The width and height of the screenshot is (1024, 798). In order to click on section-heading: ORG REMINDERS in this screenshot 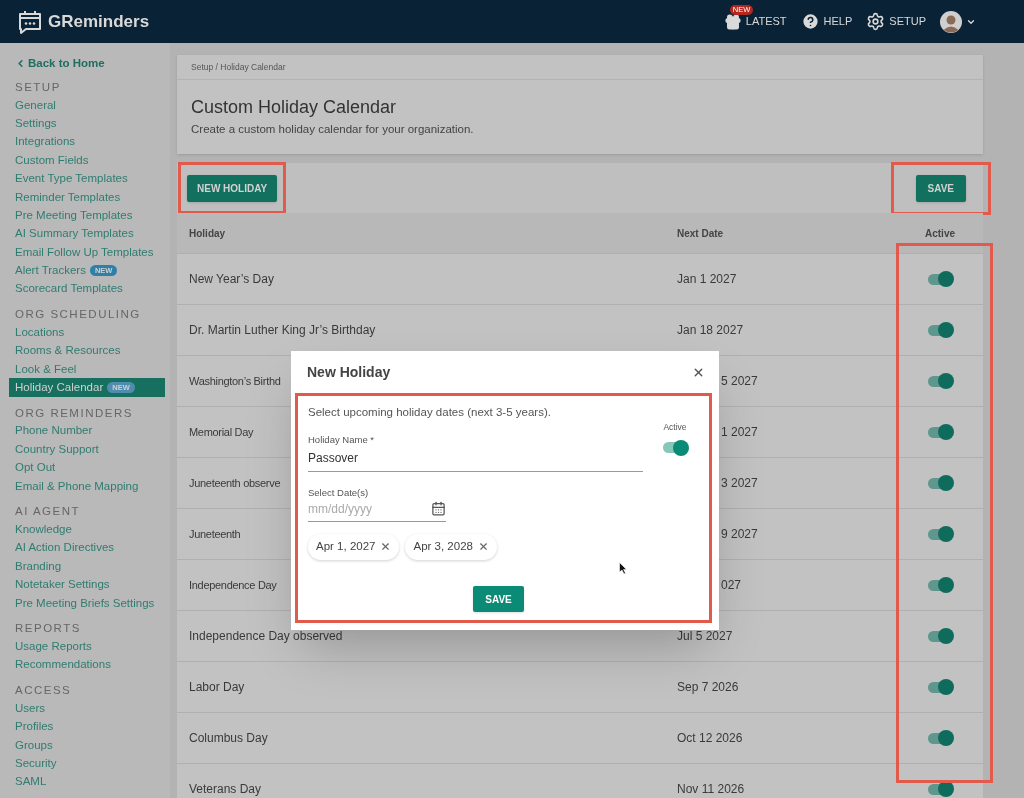, I will do `click(74, 413)`.